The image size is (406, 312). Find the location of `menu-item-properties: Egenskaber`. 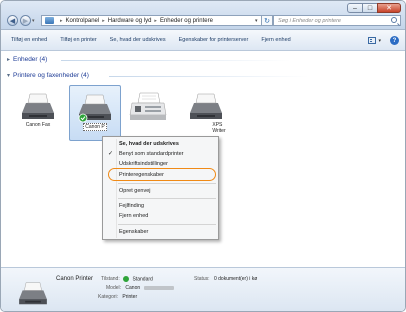

menu-item-properties: Egenskaber is located at coordinates (160, 232).